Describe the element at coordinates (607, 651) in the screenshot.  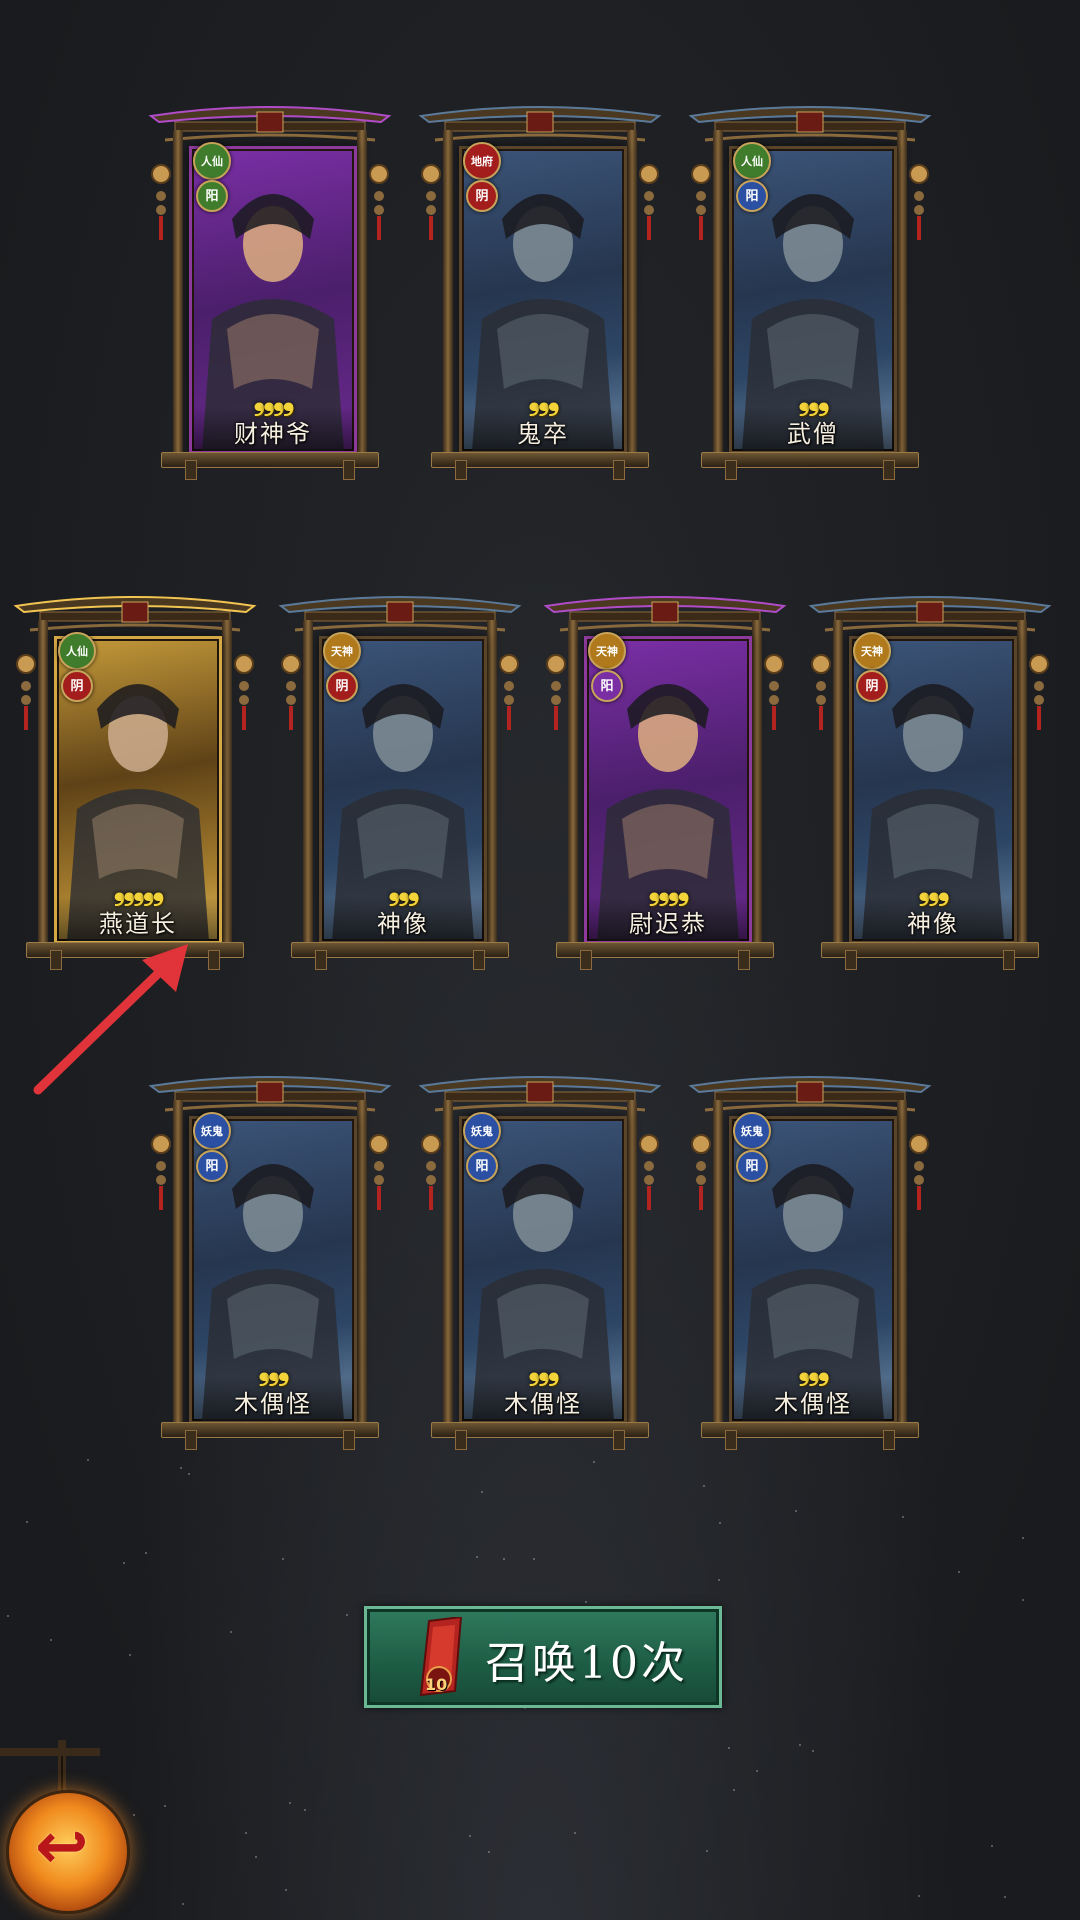
I see `faction-badge: 天神` at that location.